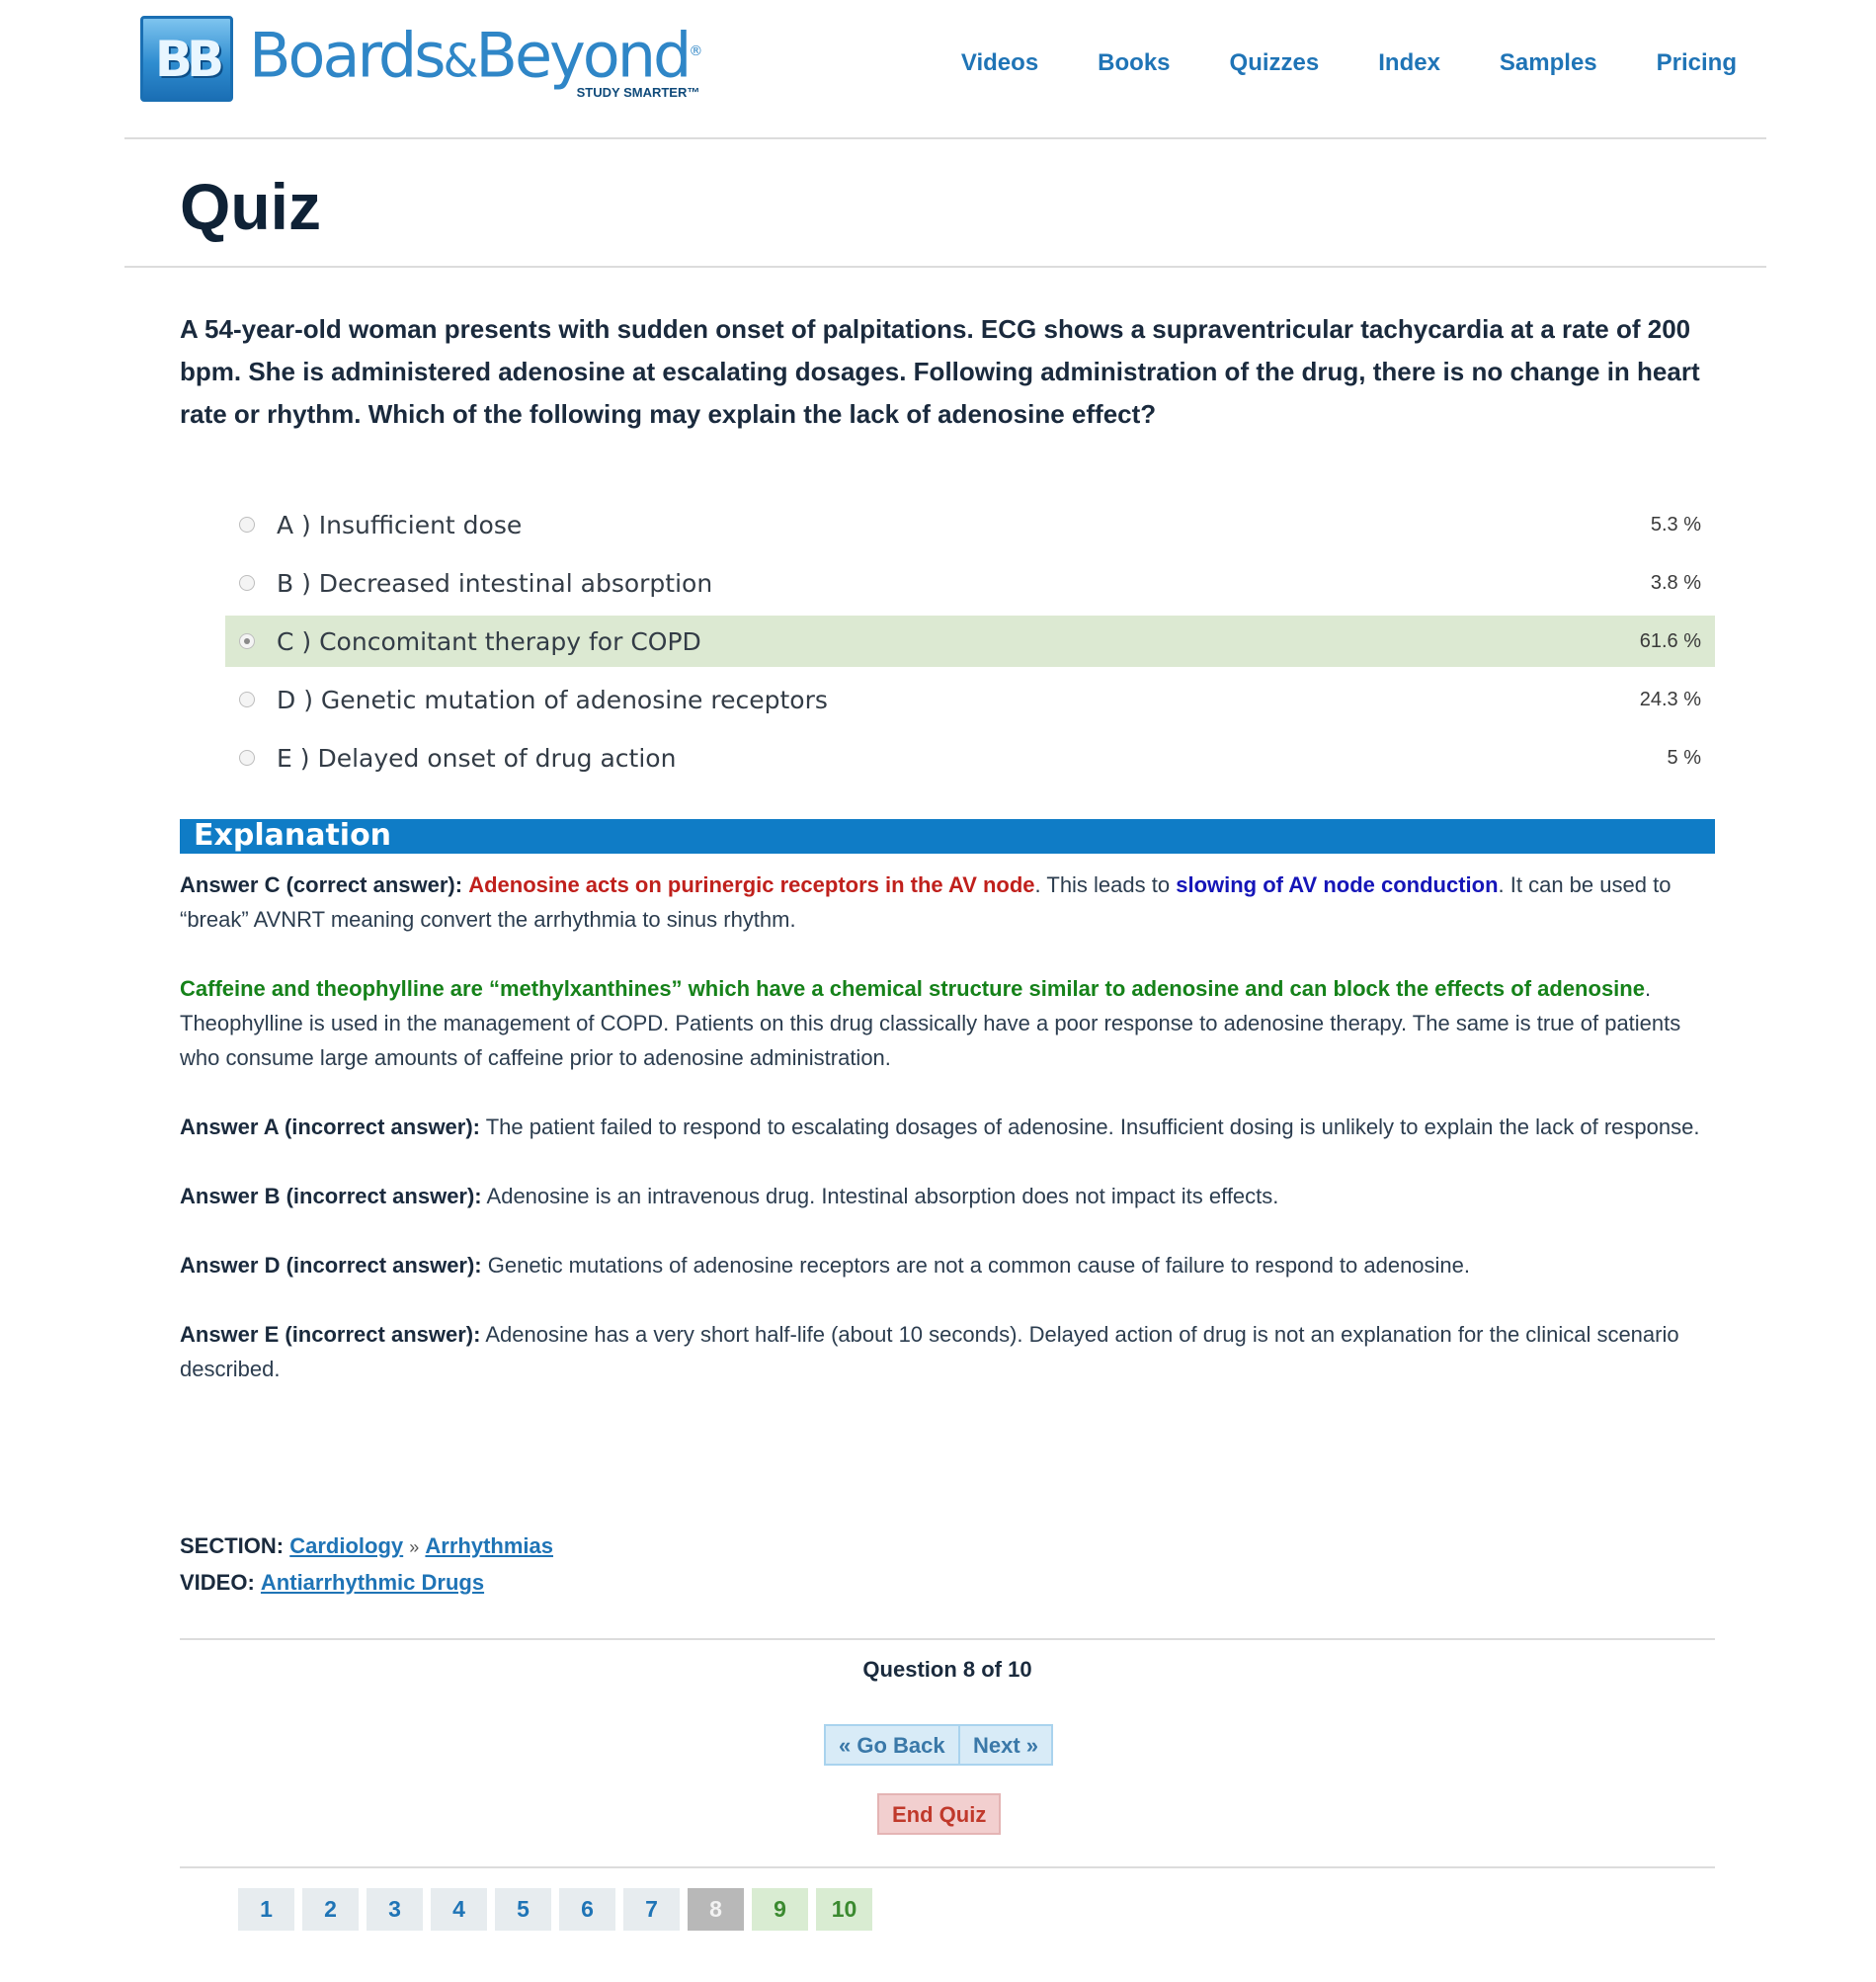 The image size is (1876, 1982). I want to click on nav-samples: Samples, so click(1549, 63).